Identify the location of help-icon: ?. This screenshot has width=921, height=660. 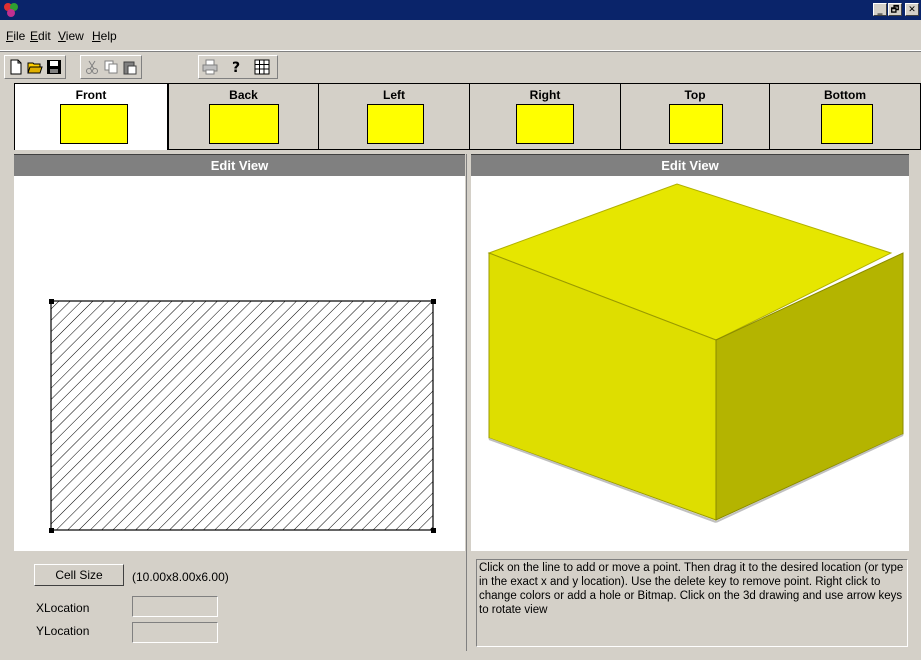
(237, 67).